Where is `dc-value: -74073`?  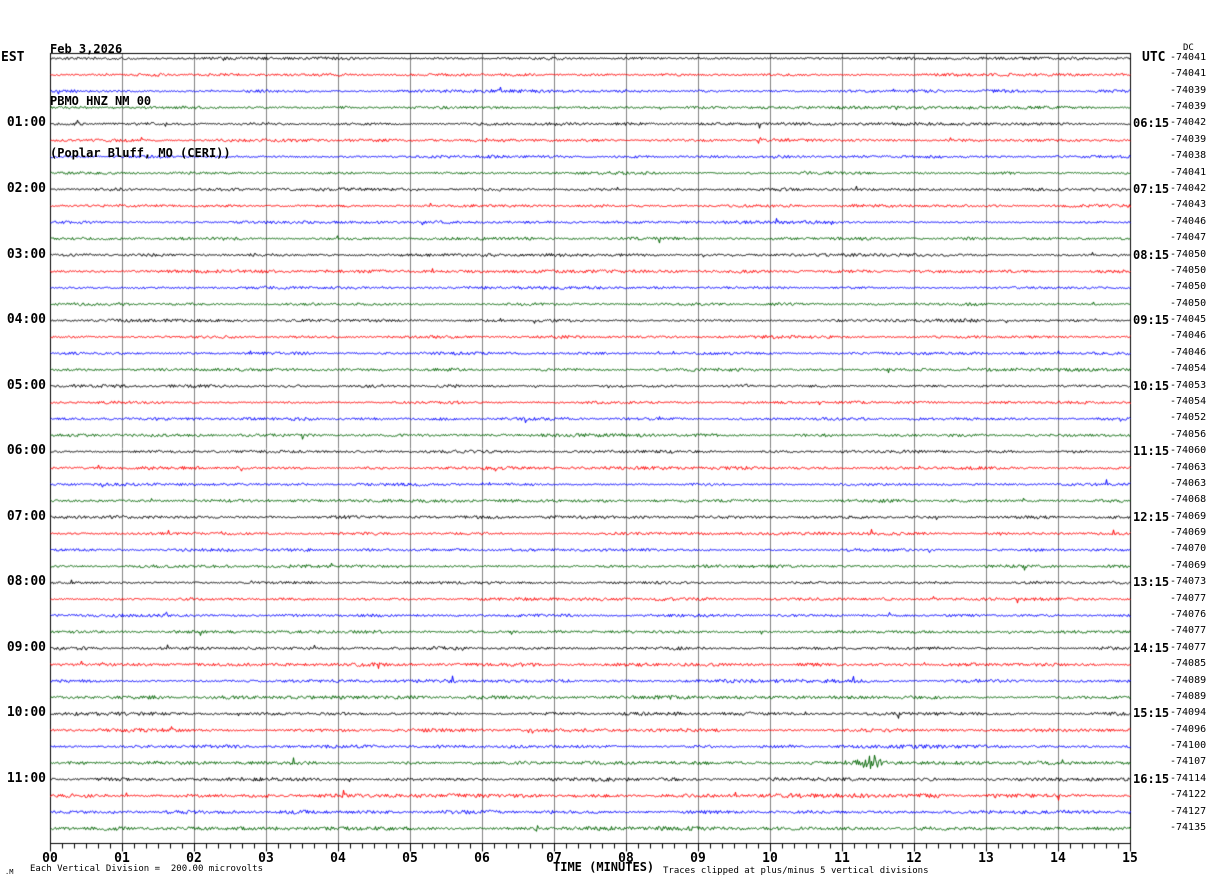
dc-value: -74073 is located at coordinates (1188, 582).